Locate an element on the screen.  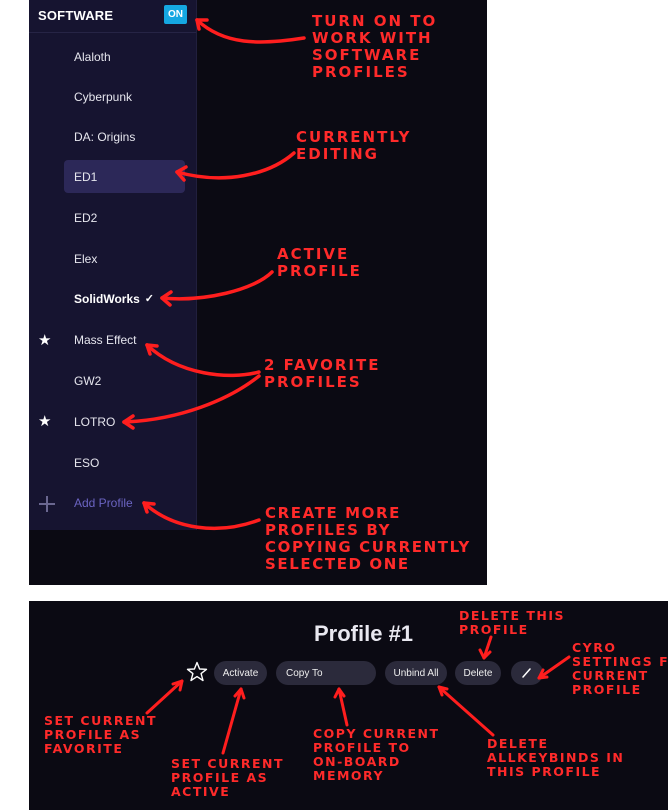
annotation-copy: COPY CURRENT PROFILE TO ON-BOARD MEMORY is located at coordinates (376, 754).